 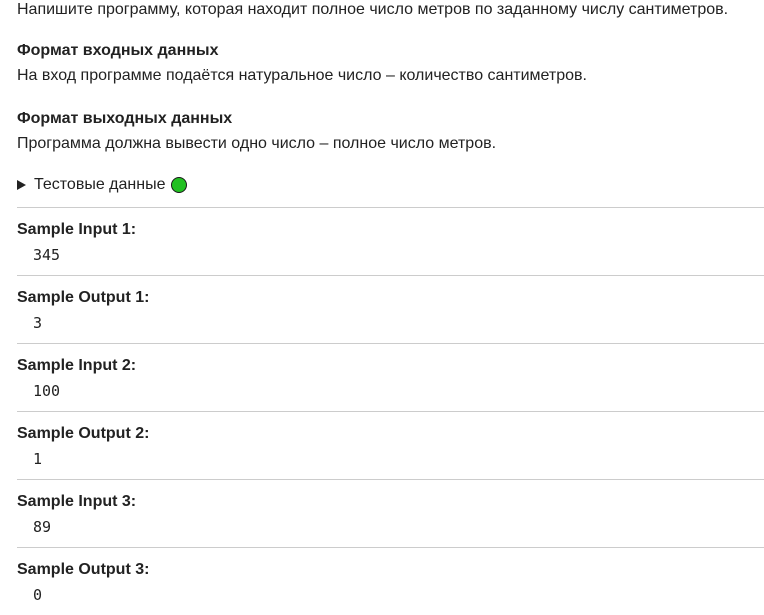 I want to click on test-data-label: Тестовые данные, so click(x=100, y=184).